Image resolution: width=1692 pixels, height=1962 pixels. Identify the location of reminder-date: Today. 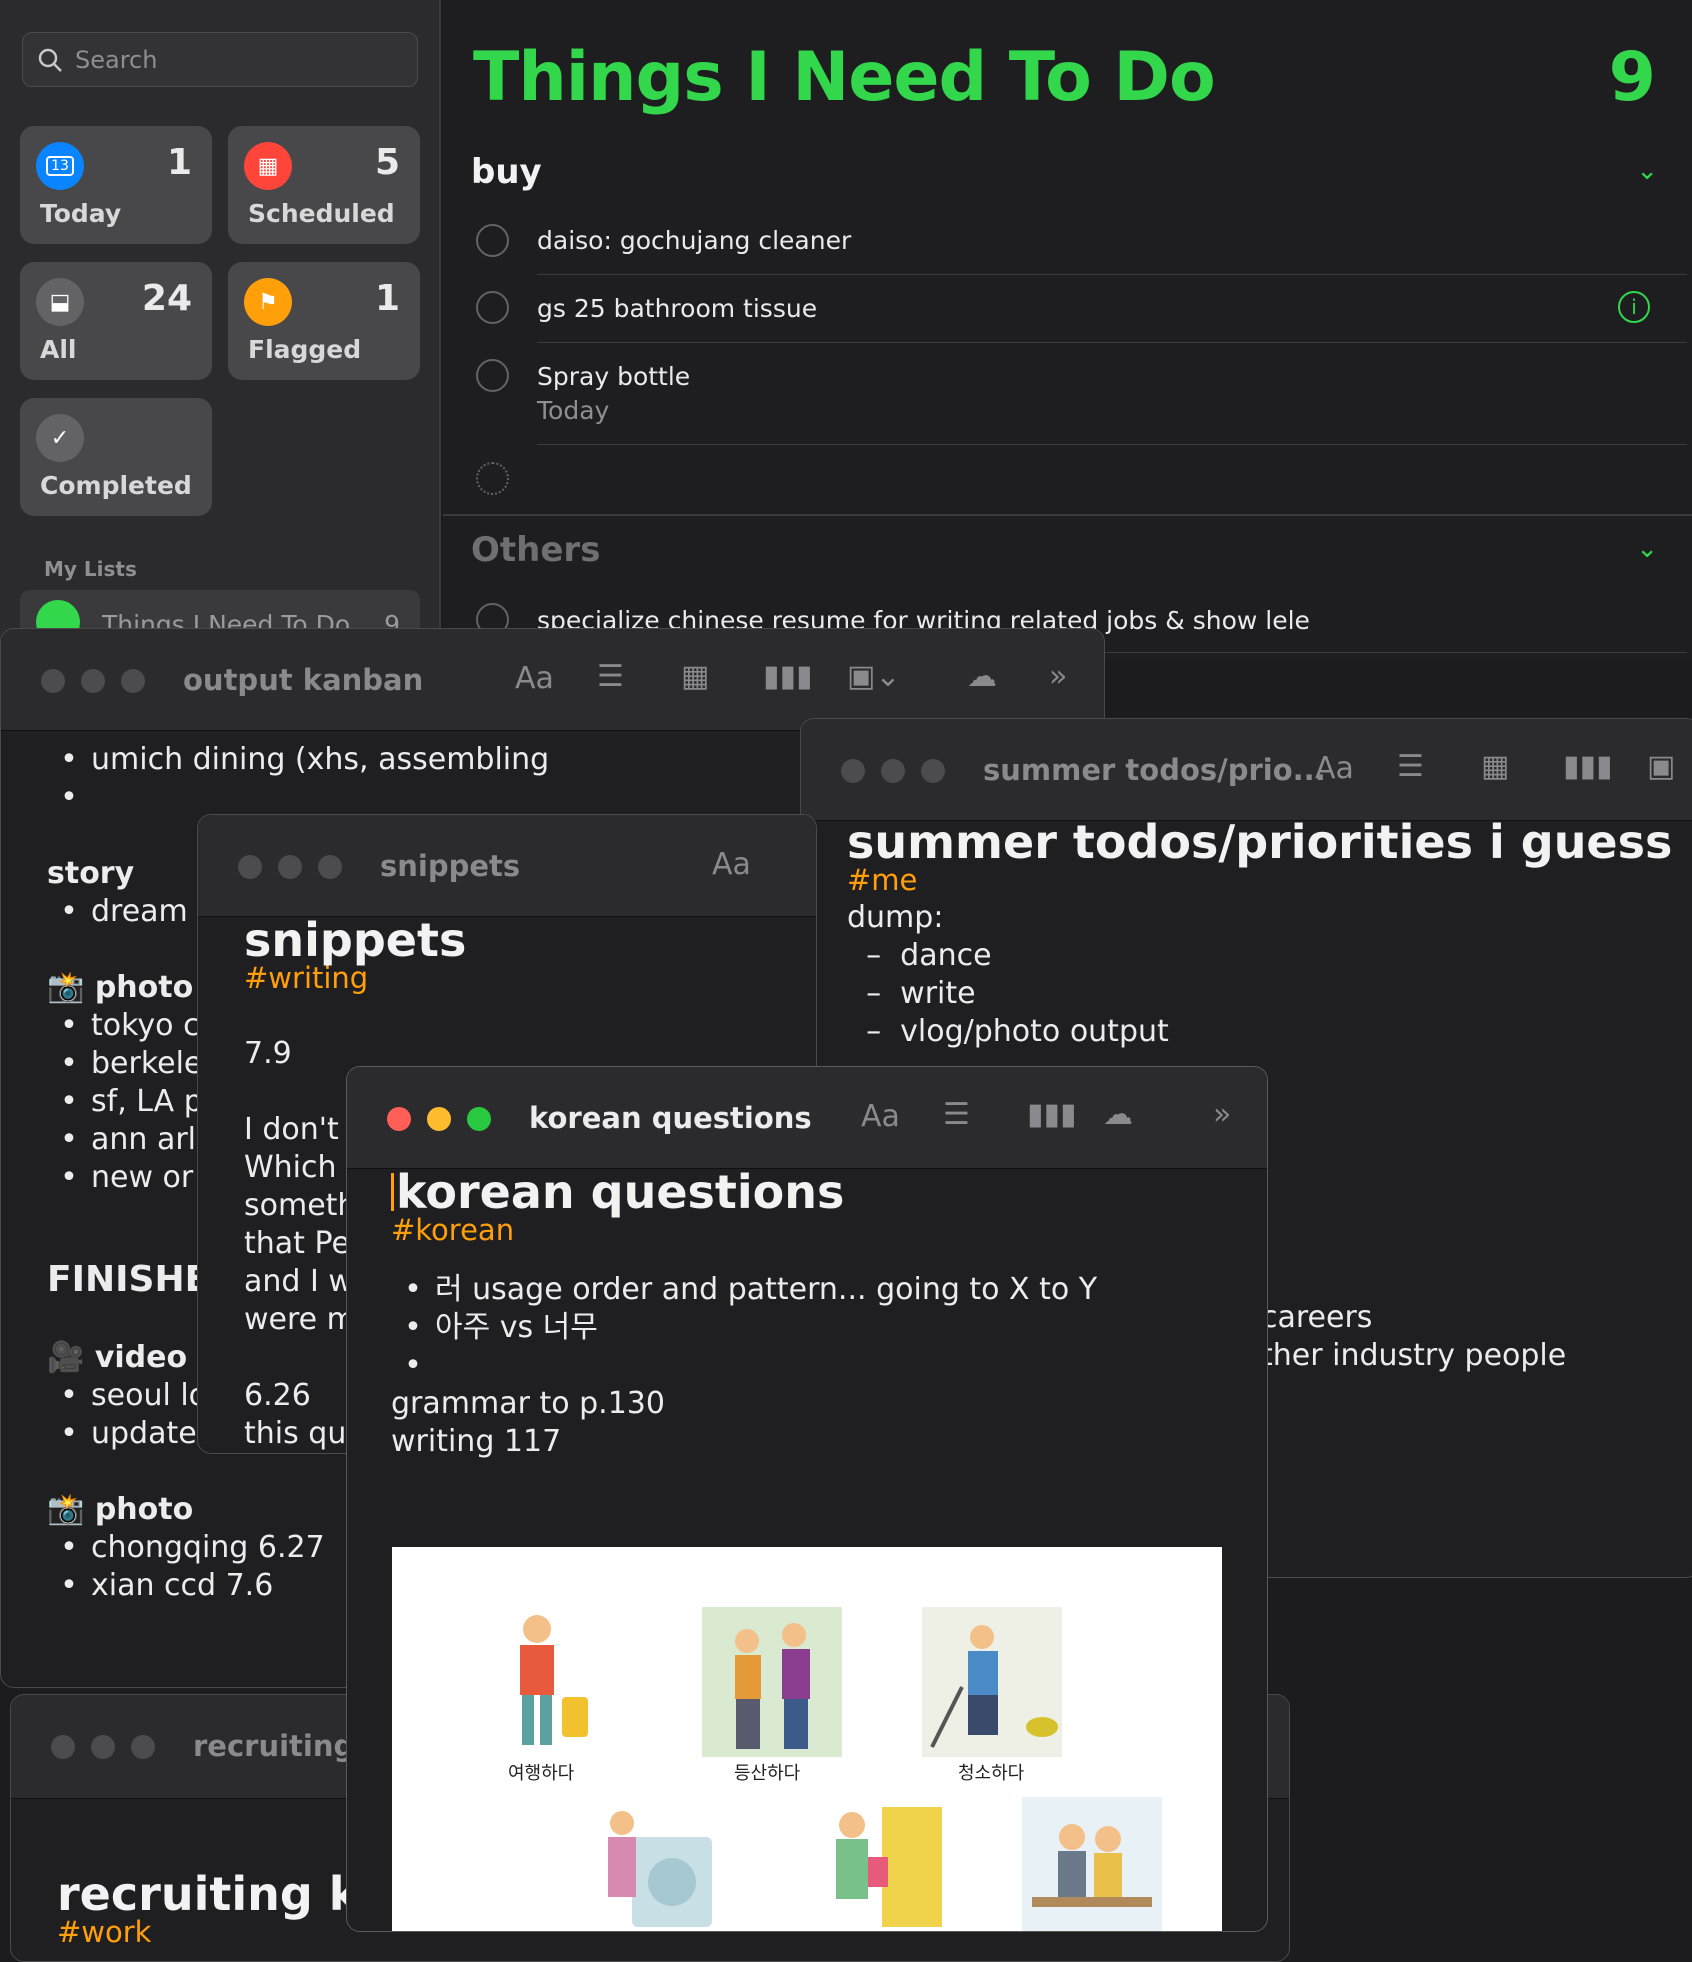
(573, 410).